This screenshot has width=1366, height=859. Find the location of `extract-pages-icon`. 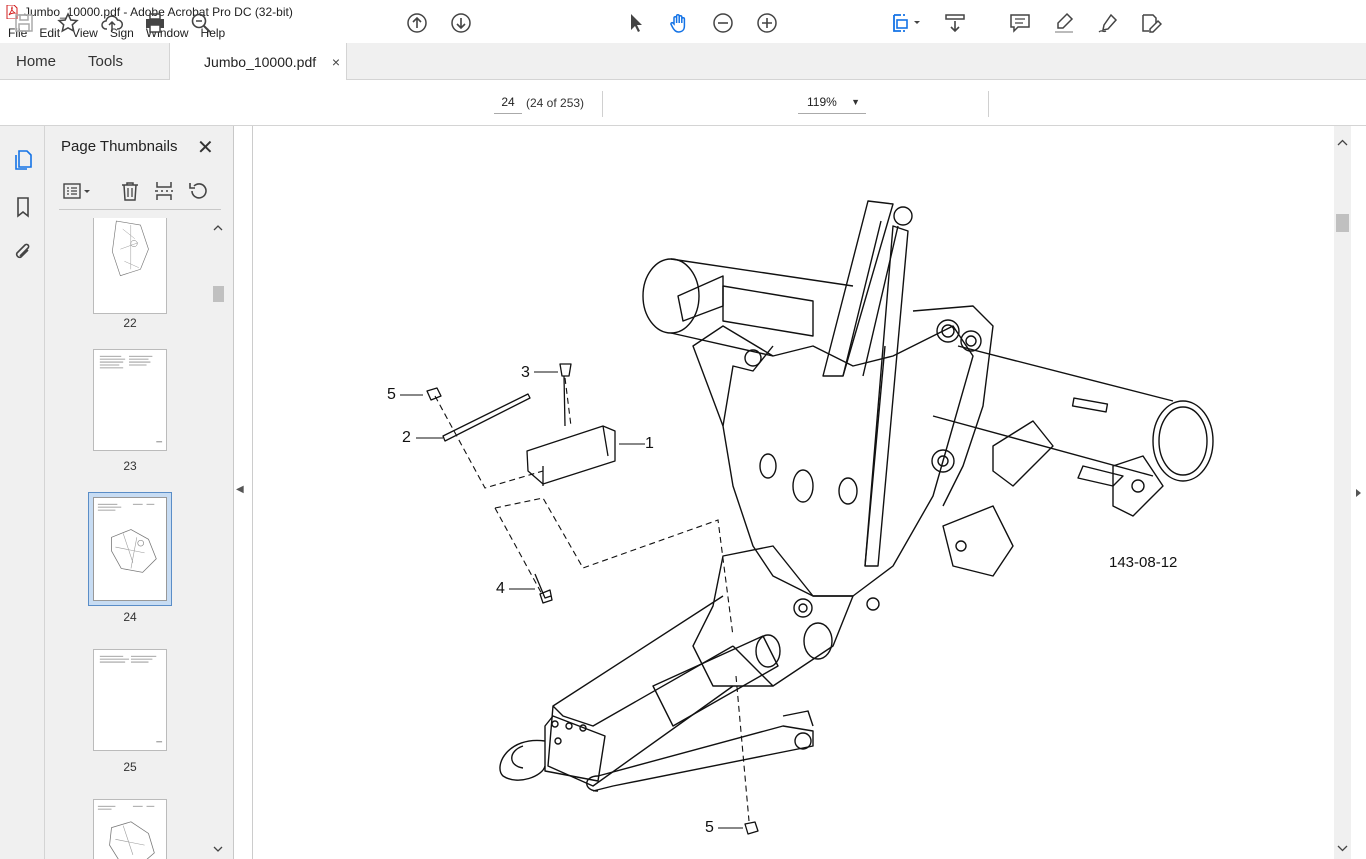

extract-pages-icon is located at coordinates (164, 191).